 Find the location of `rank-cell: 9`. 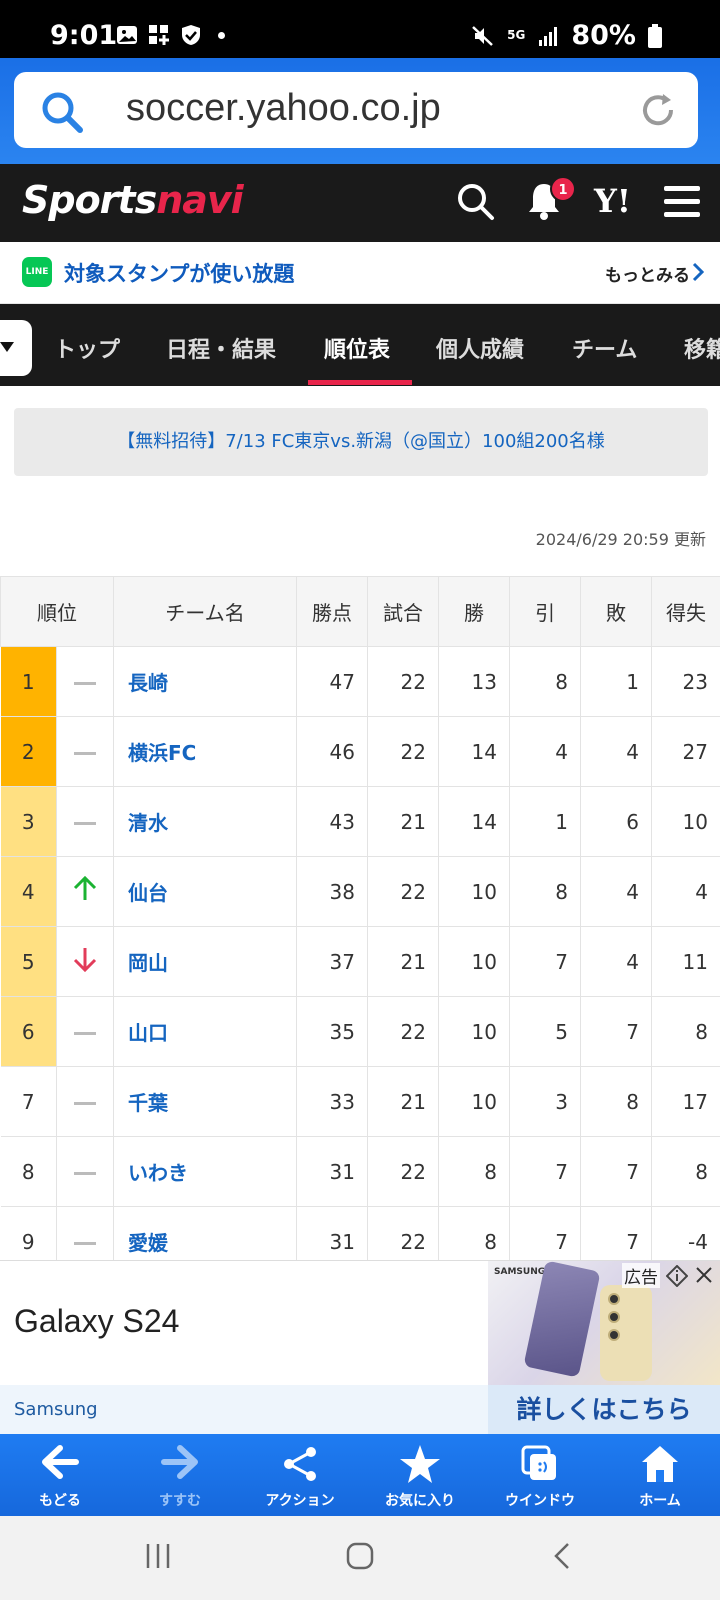

rank-cell: 9 is located at coordinates (28, 1233).